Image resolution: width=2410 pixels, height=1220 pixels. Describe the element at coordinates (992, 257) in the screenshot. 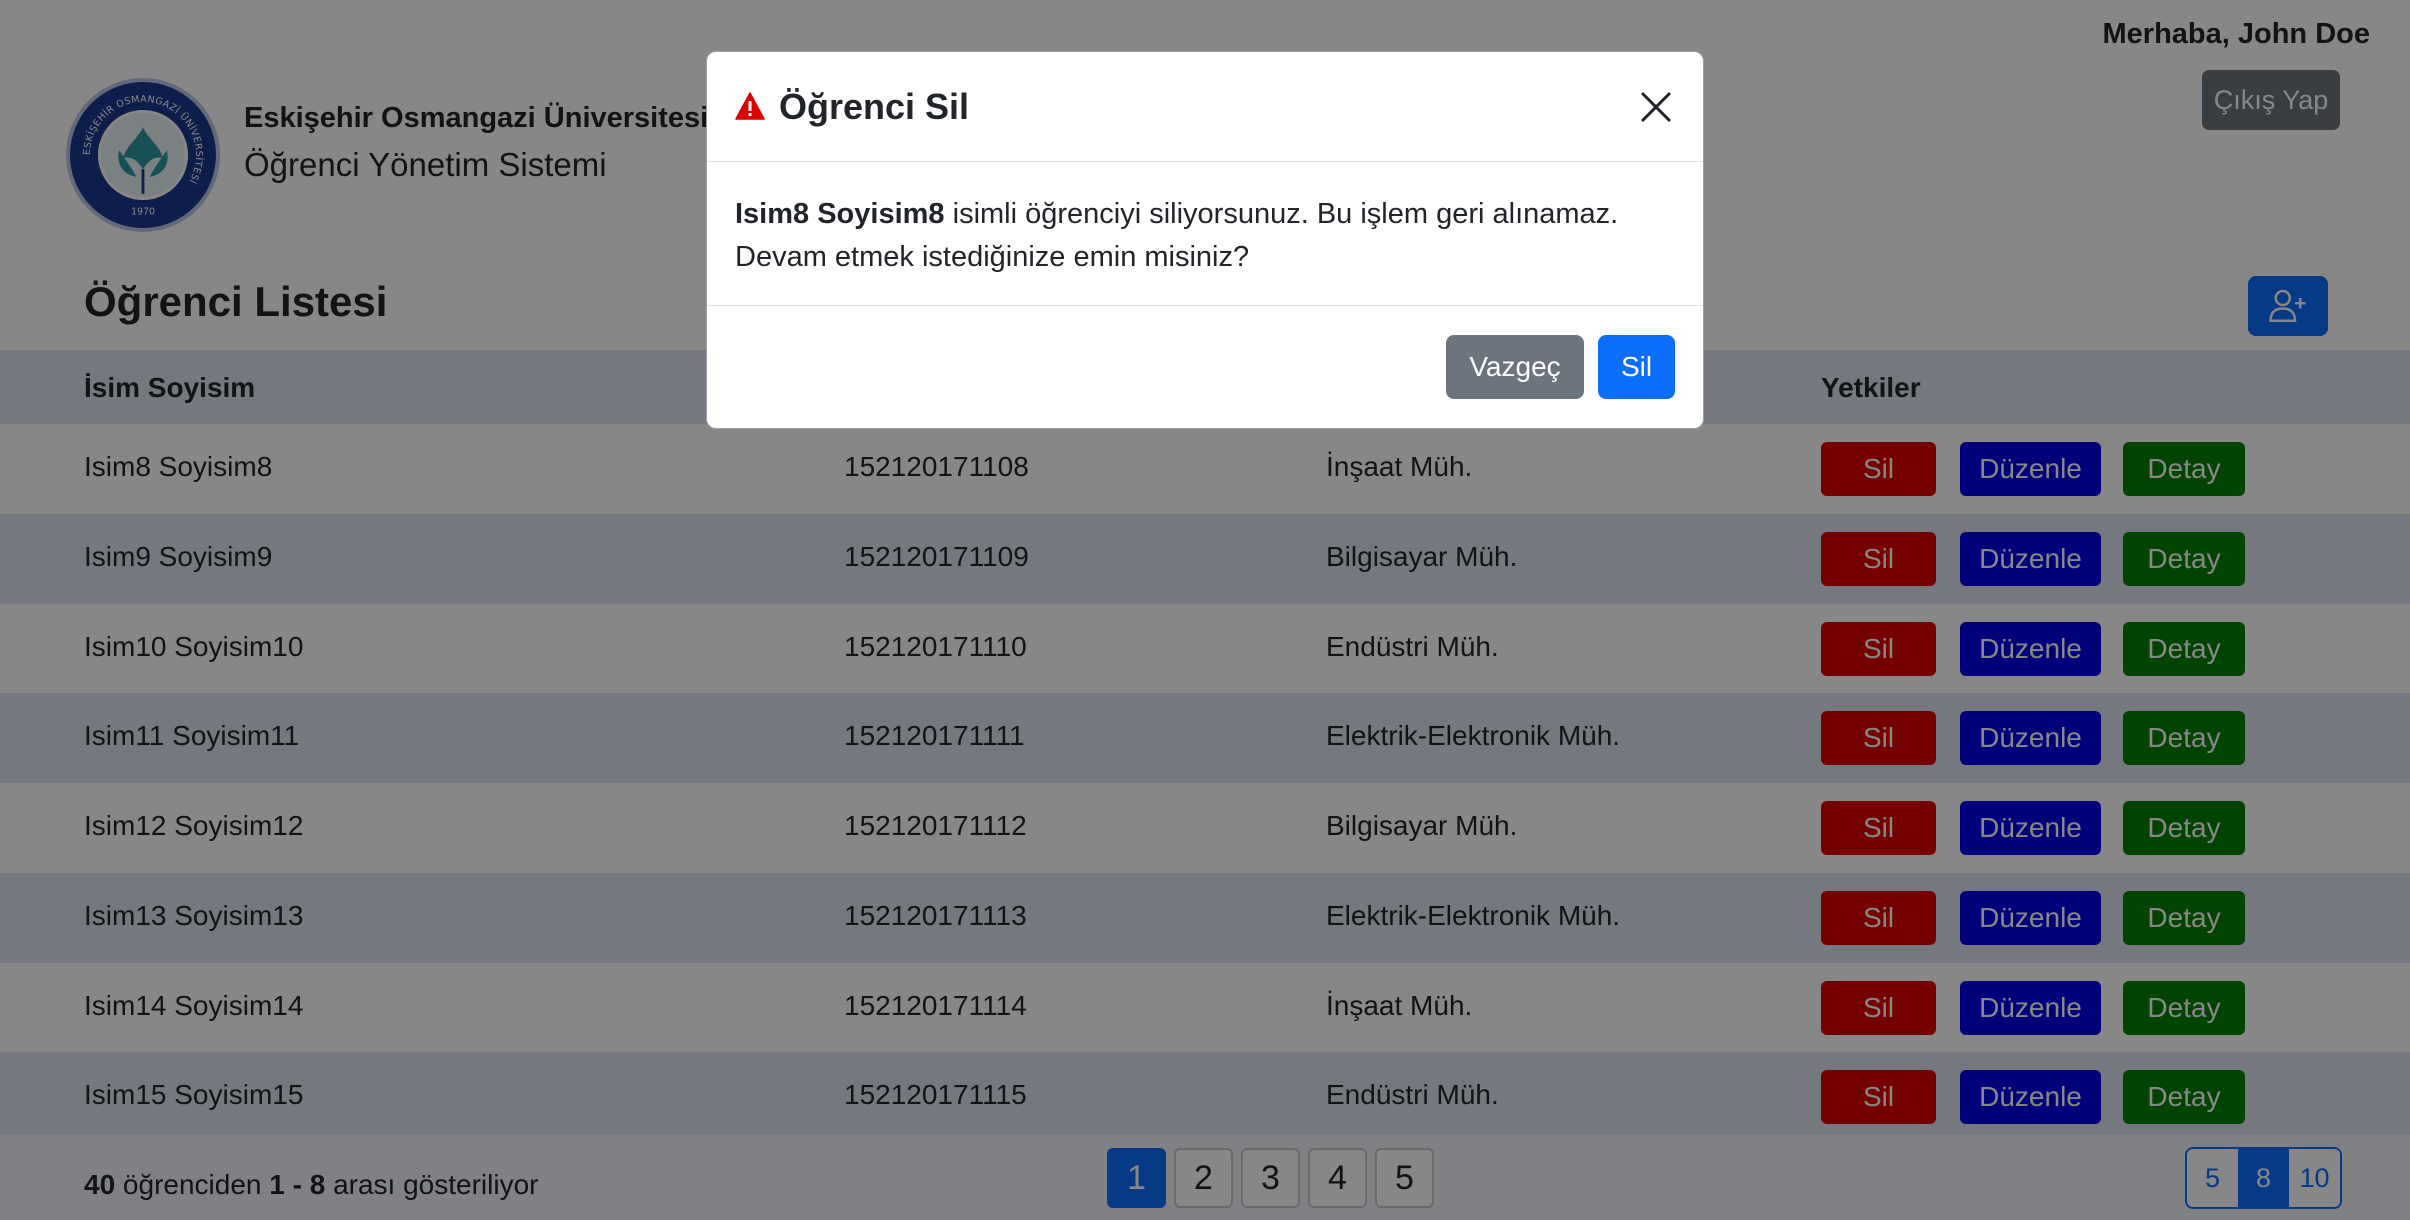

I see `dialog-message-line2: Devam etmek istediğinize emin misiniz?` at that location.